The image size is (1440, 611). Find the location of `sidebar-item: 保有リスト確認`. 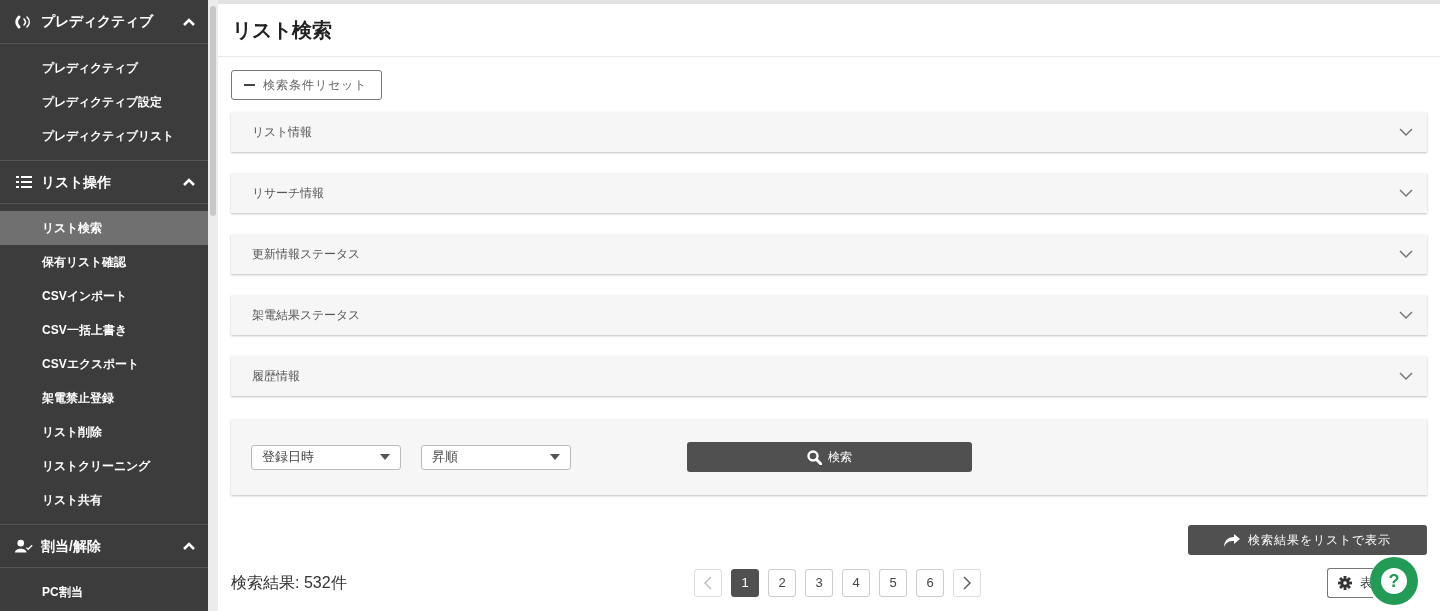

sidebar-item: 保有リスト確認 is located at coordinates (104, 262).